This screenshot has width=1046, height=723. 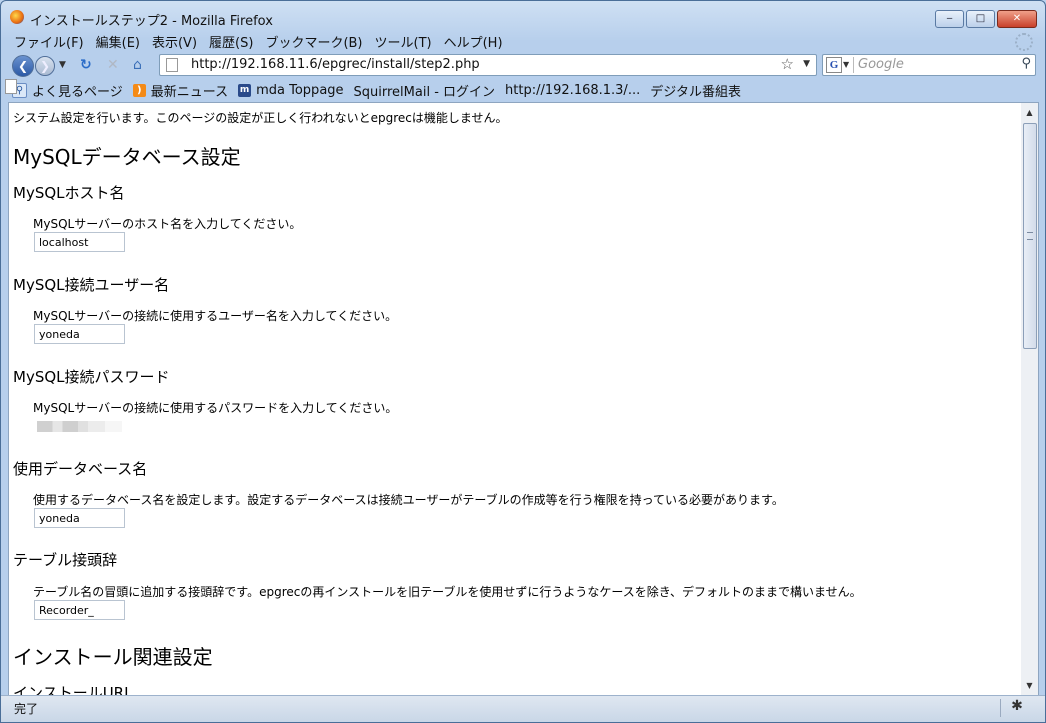 I want to click on throbber-icon, so click(x=1024, y=42).